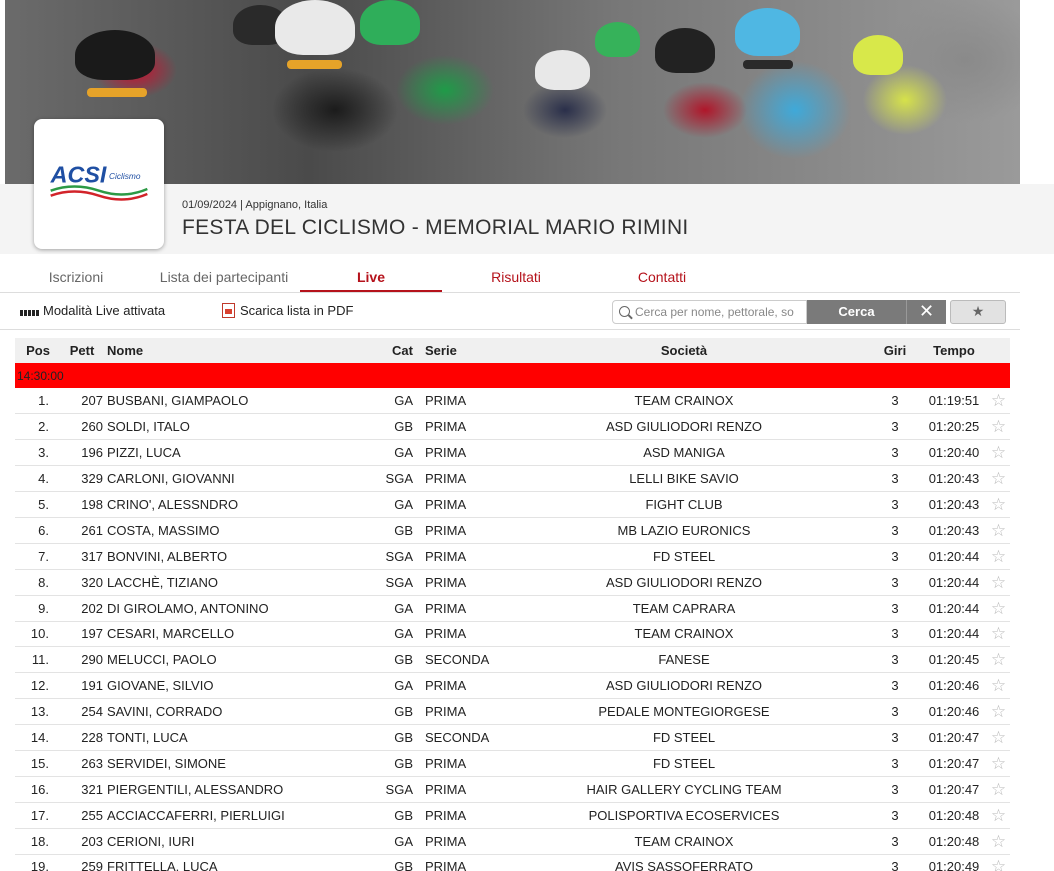 The width and height of the screenshot is (1054, 871). What do you see at coordinates (978, 312) in the screenshot?
I see `favorites-filter-button: ★` at bounding box center [978, 312].